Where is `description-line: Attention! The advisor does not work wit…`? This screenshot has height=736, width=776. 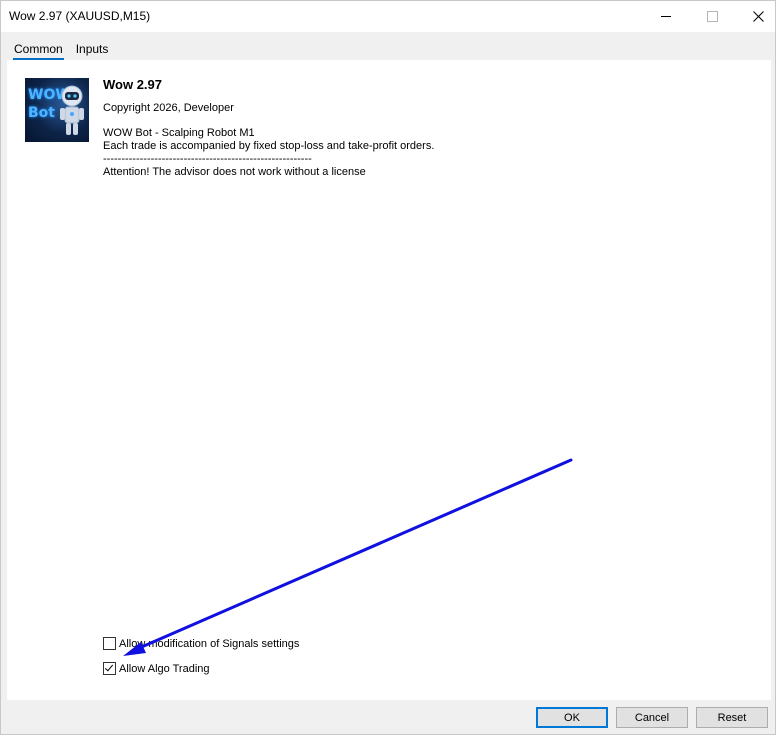
description-line: Attention! The advisor does not work wit… is located at coordinates (234, 172).